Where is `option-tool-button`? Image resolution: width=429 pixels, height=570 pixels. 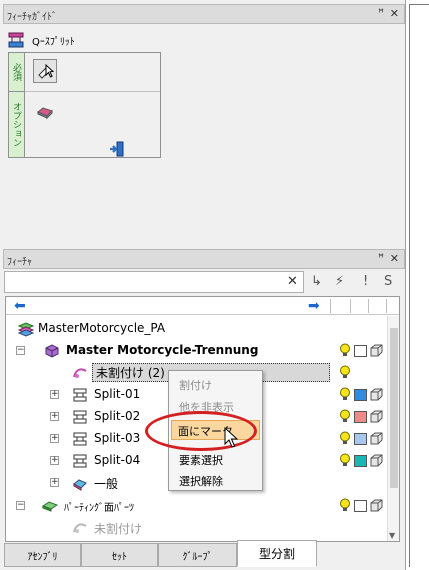
option-tool-button is located at coordinates (45, 112).